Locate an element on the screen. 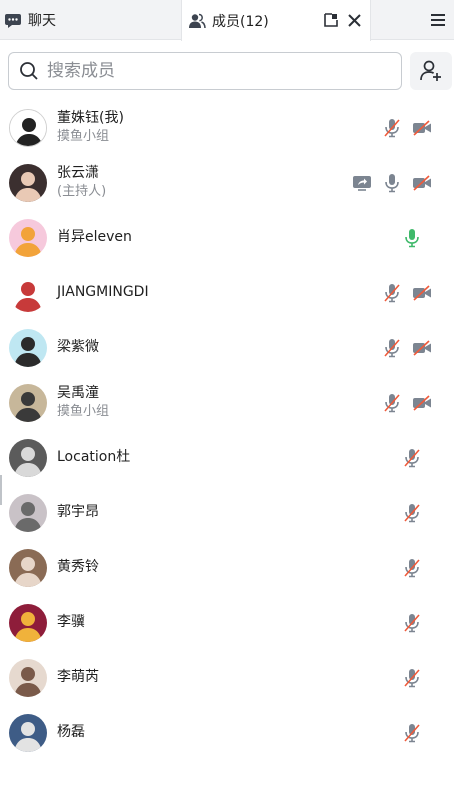  member-name: 吴禹潼 is located at coordinates (78, 393).